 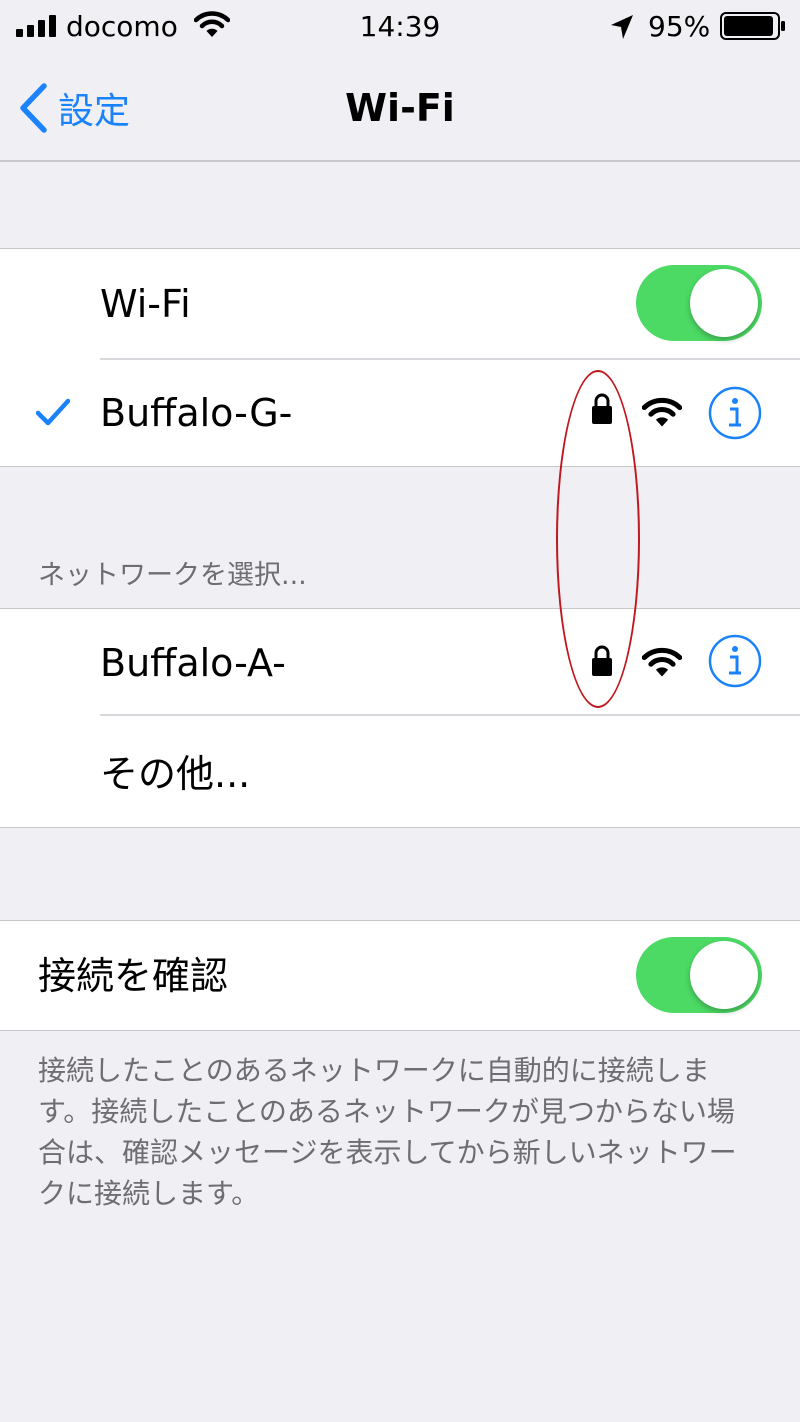 What do you see at coordinates (133, 976) in the screenshot?
I see `ask-to-join-label: 接続を確認` at bounding box center [133, 976].